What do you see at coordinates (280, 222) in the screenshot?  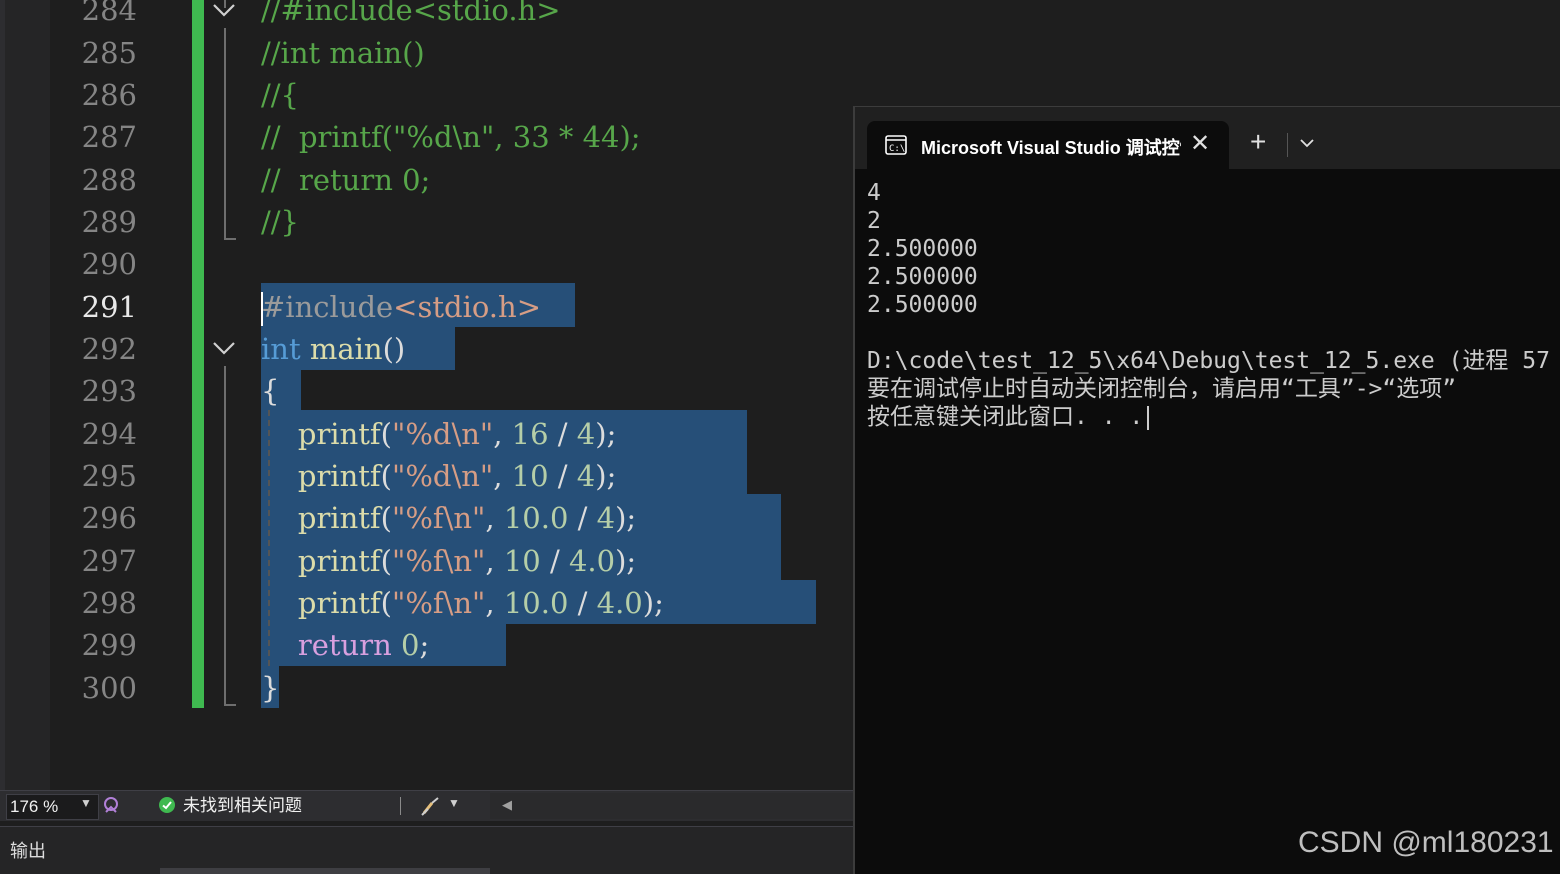 I see `code-line: //}` at bounding box center [280, 222].